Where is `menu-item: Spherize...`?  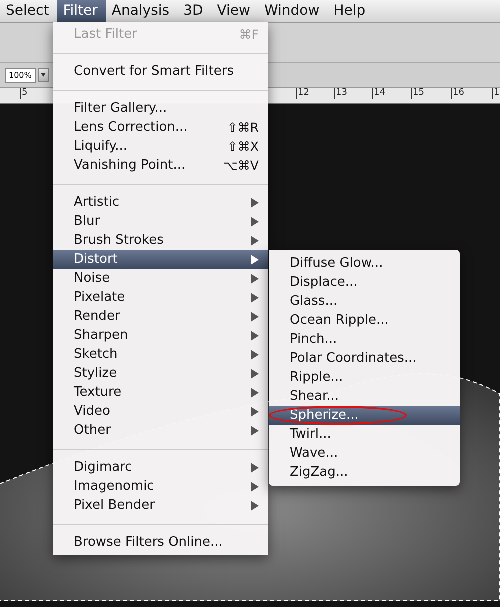
menu-item: Spherize... is located at coordinates (364, 415).